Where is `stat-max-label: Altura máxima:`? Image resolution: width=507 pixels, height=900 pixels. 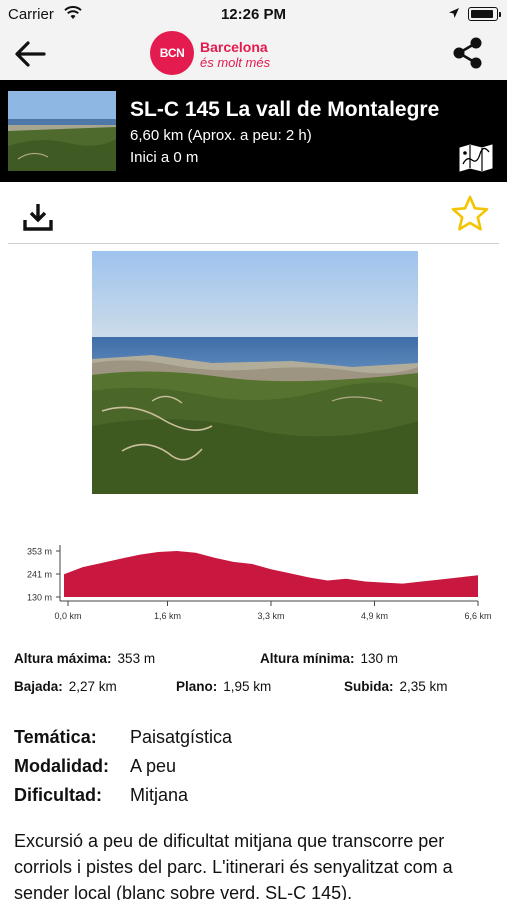
stat-max-label: Altura máxima: is located at coordinates (63, 658).